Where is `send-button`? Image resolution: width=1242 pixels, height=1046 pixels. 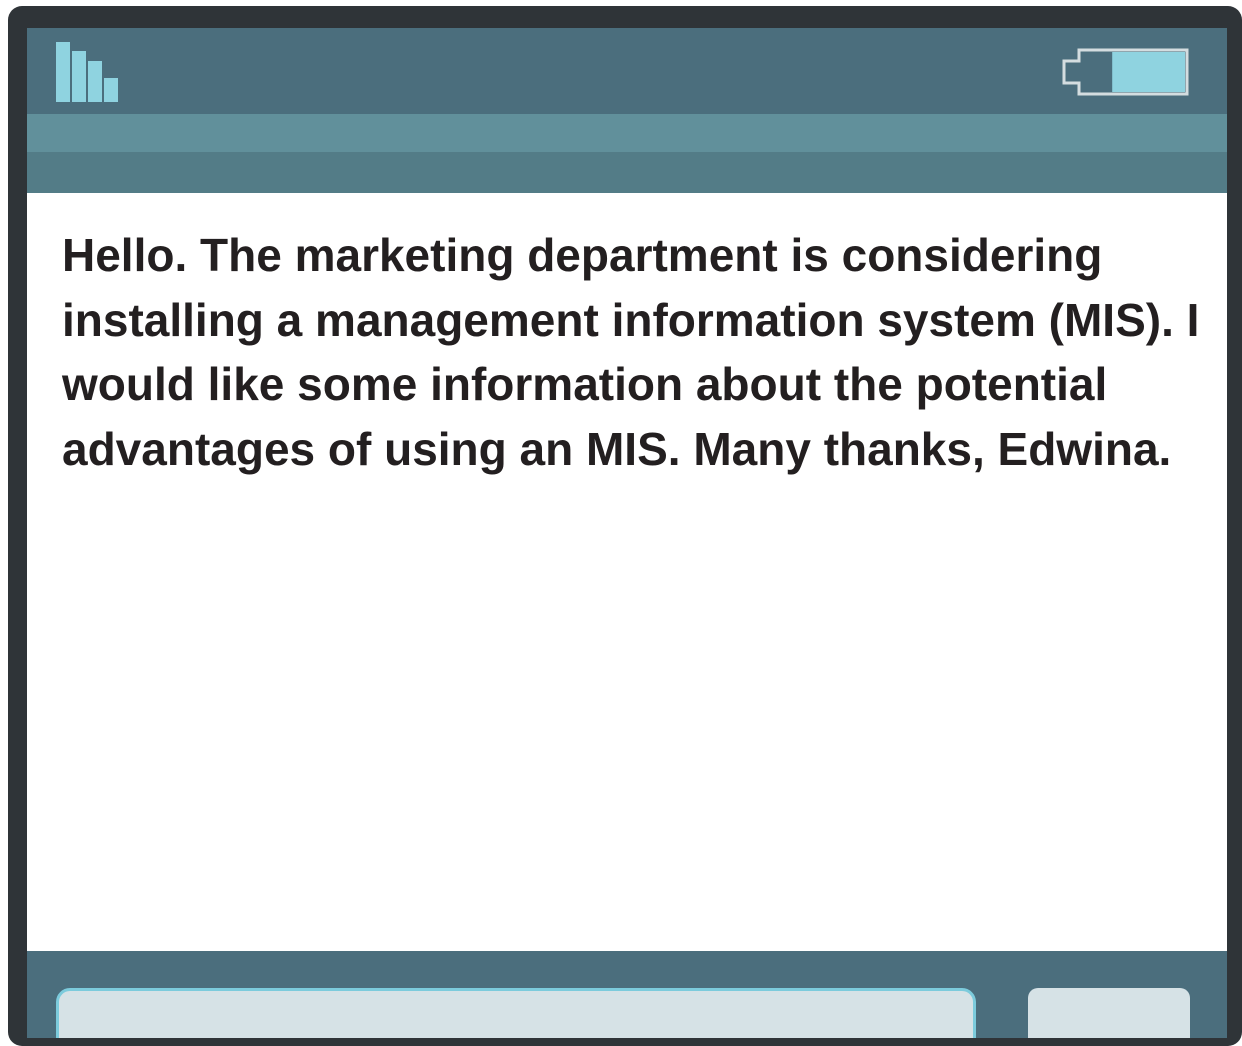
send-button is located at coordinates (1109, 1013).